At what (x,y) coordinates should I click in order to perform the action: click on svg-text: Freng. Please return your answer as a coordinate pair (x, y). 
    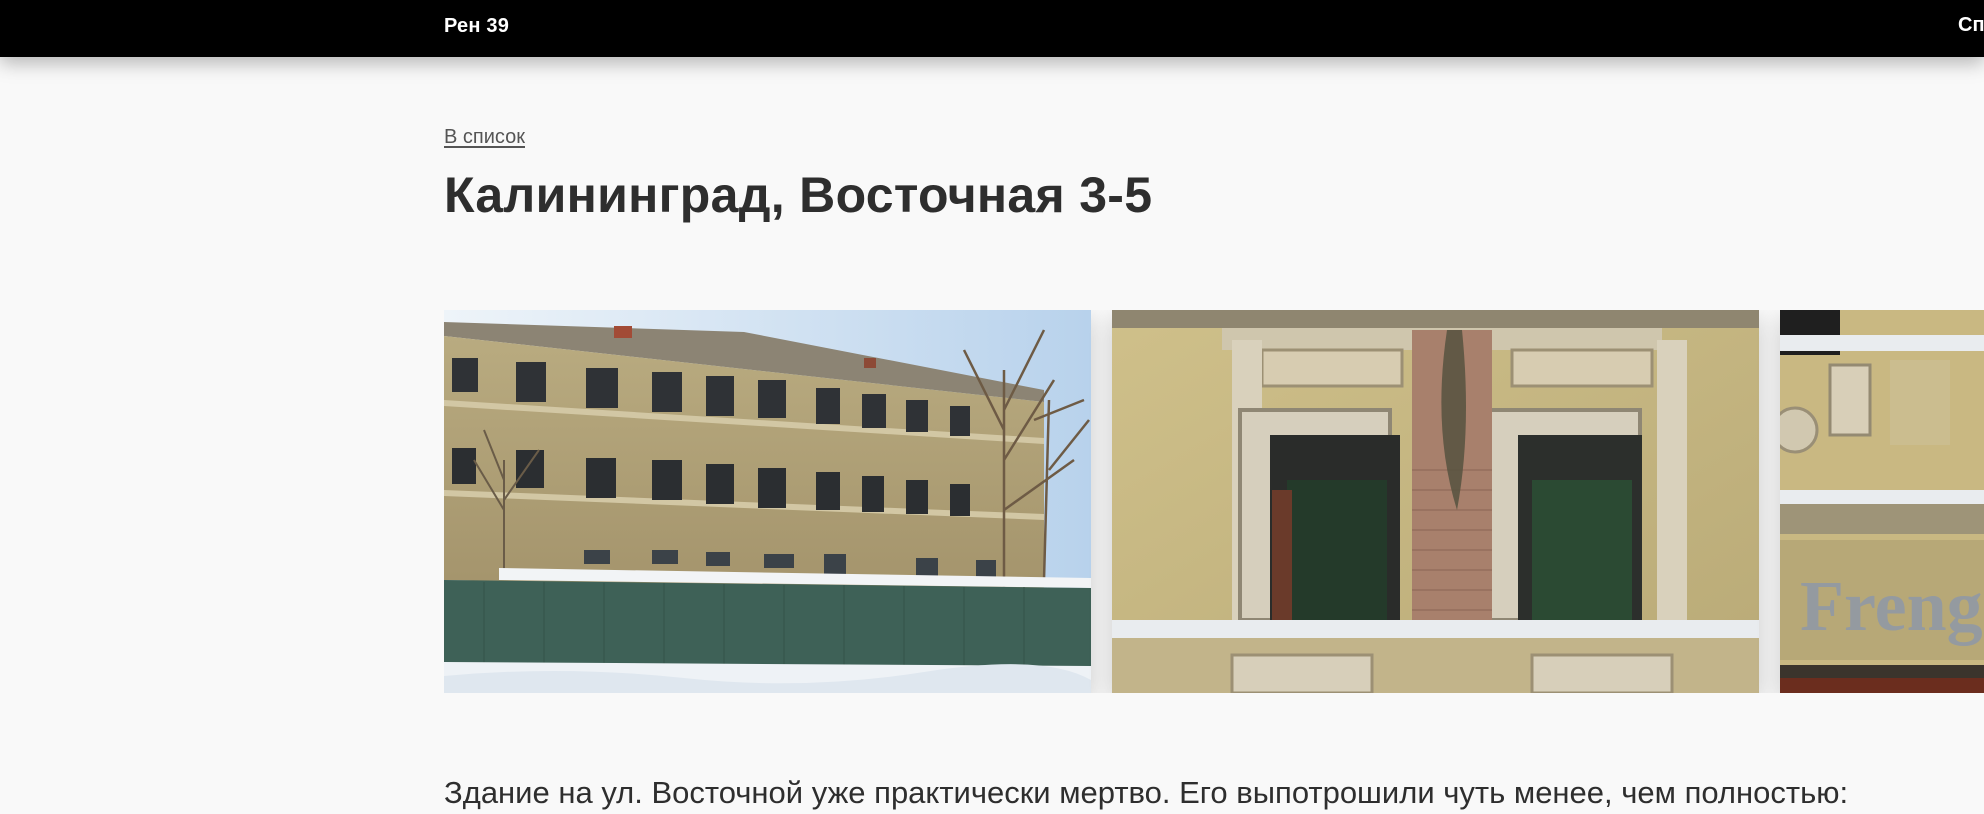
    Looking at the image, I should click on (1891, 606).